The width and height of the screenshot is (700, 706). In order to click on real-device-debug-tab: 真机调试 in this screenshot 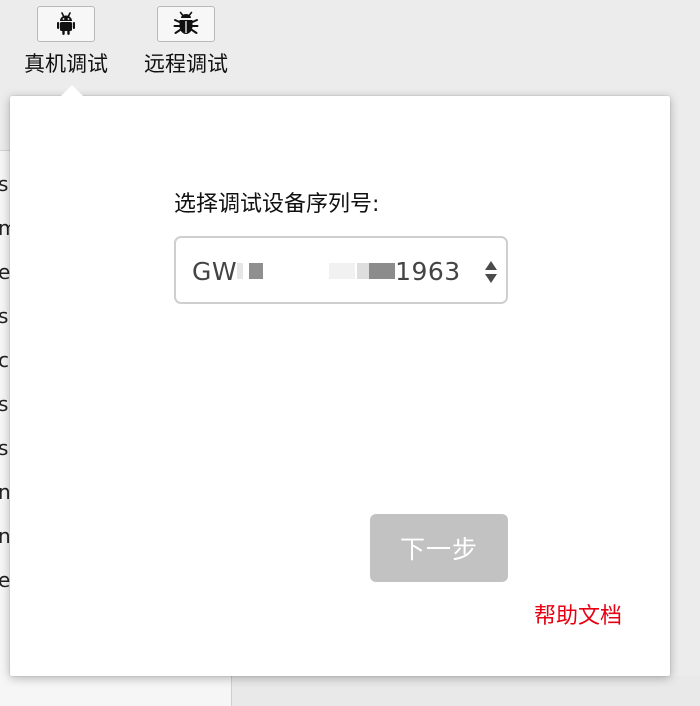, I will do `click(66, 41)`.